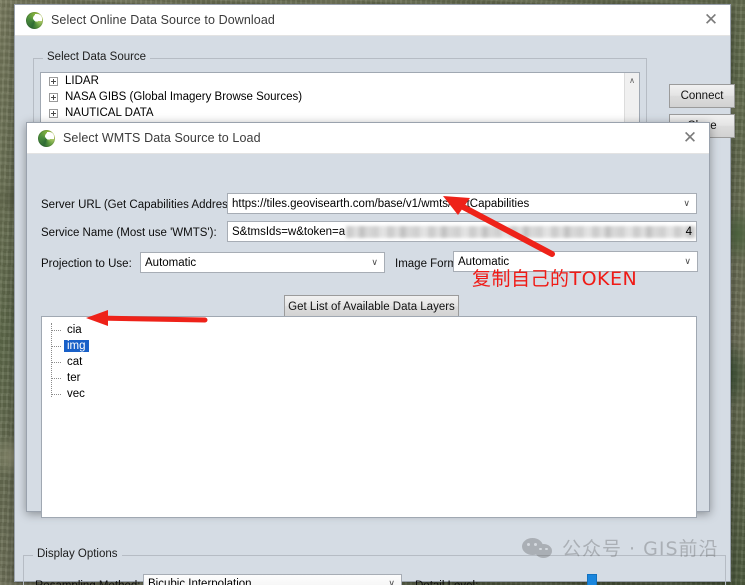 The width and height of the screenshot is (745, 585). I want to click on service-name-label: Service Name (Most use 'WMTS'):, so click(129, 233).